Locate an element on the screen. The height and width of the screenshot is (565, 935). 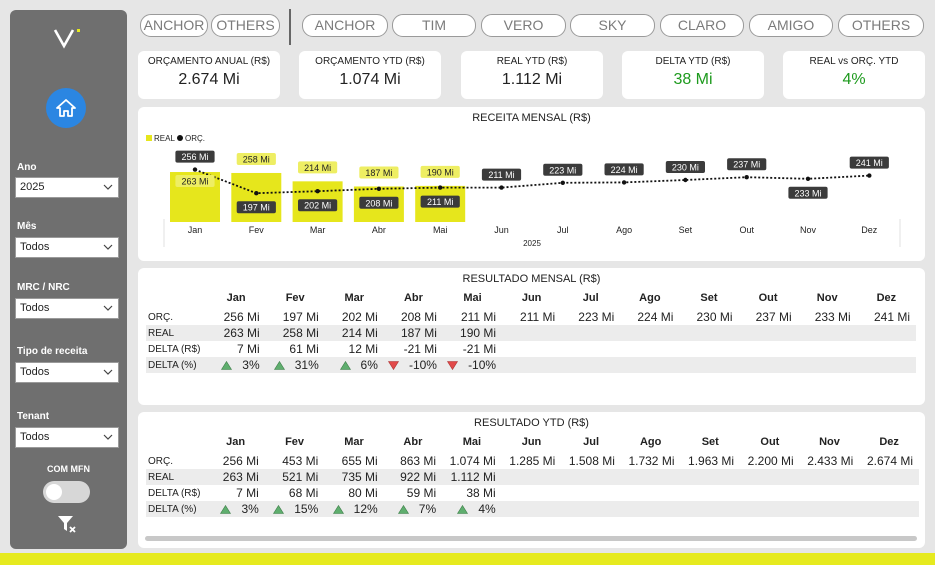
table-cell: 197 Mi is located at coordinates (300, 317).